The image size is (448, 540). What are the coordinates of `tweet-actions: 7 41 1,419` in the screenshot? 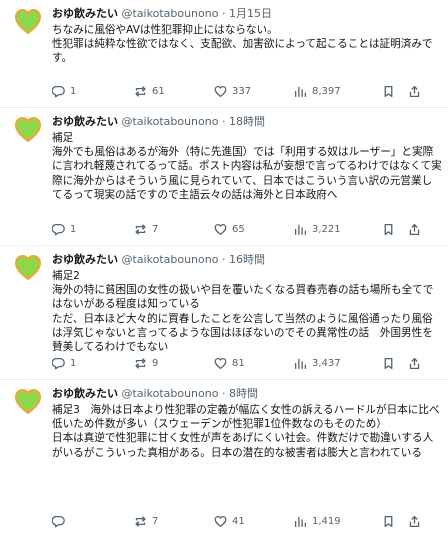 It's located at (246, 521).